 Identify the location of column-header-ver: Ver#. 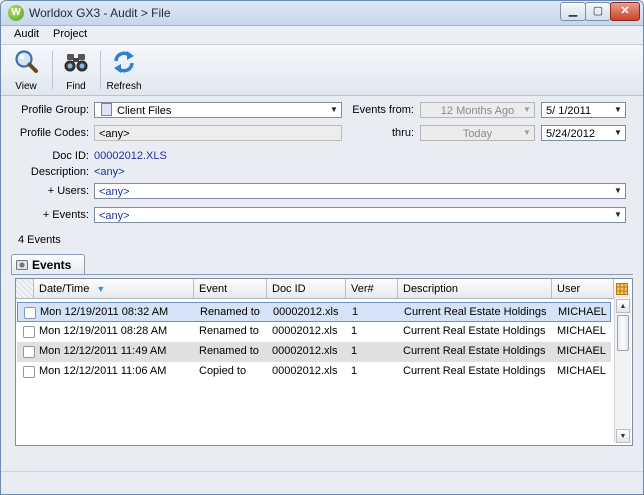
(372, 289).